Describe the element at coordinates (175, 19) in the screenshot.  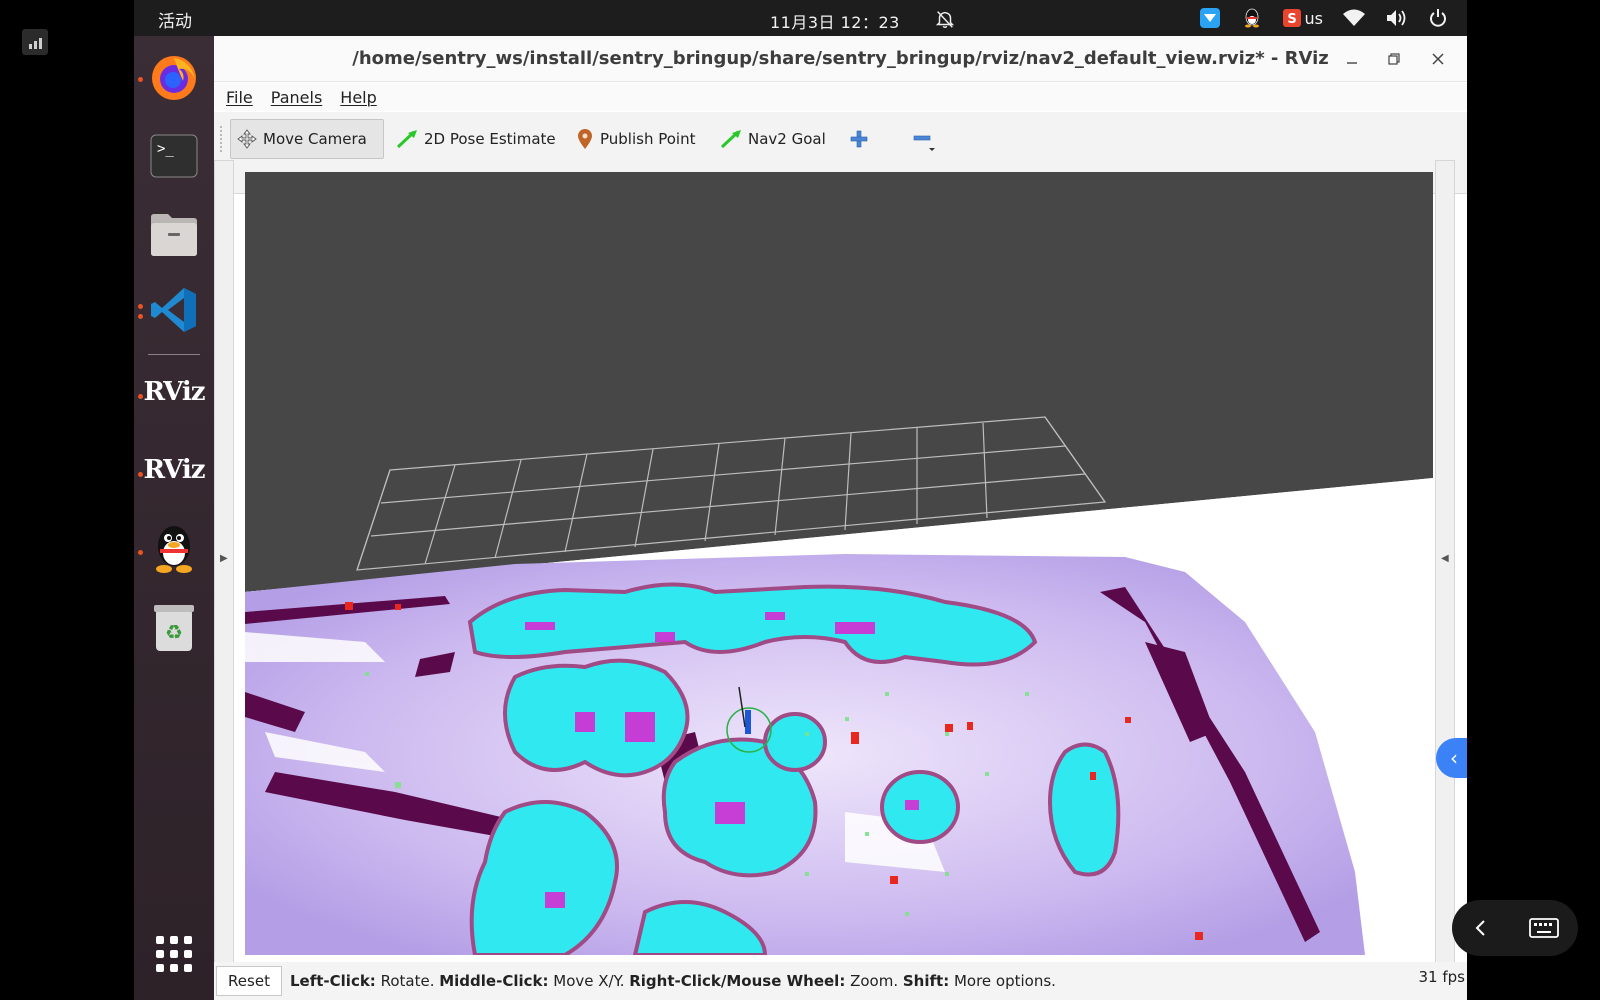
I see `activities-button: 活动` at that location.